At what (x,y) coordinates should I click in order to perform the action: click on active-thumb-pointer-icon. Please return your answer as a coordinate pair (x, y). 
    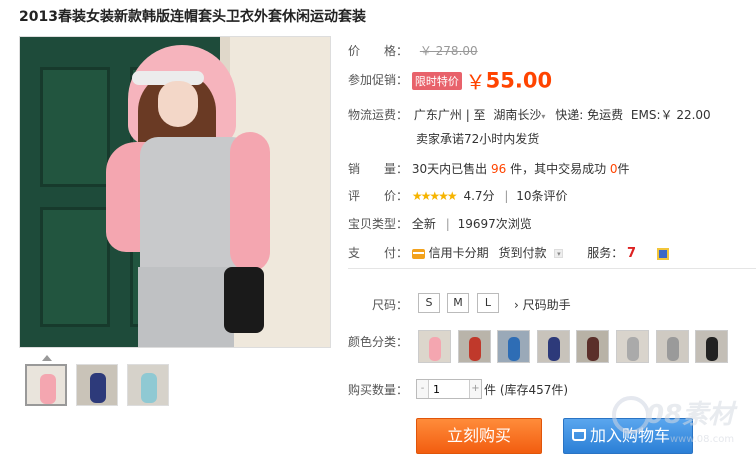
    Looking at the image, I should click on (47, 358).